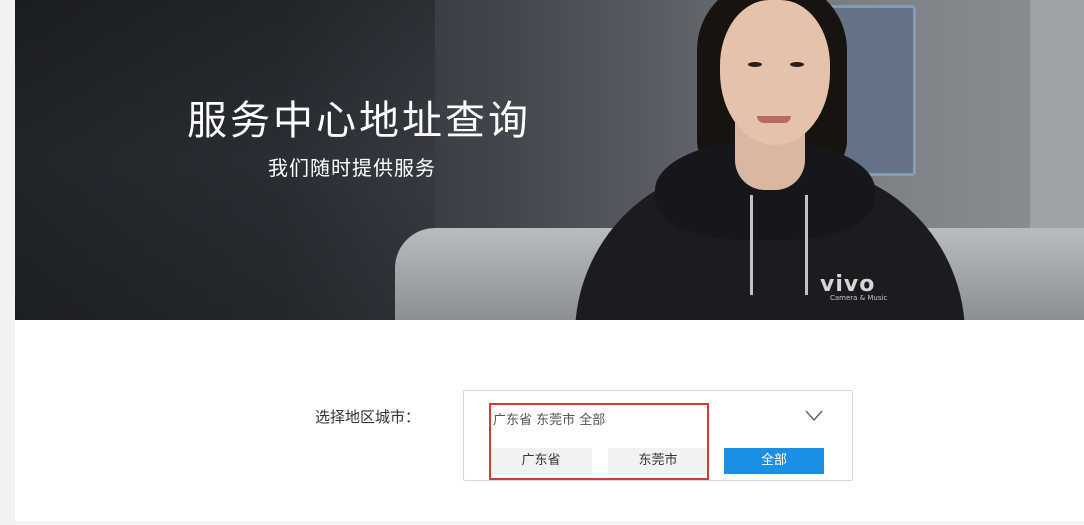  I want to click on chevron-down-icon, so click(814, 416).